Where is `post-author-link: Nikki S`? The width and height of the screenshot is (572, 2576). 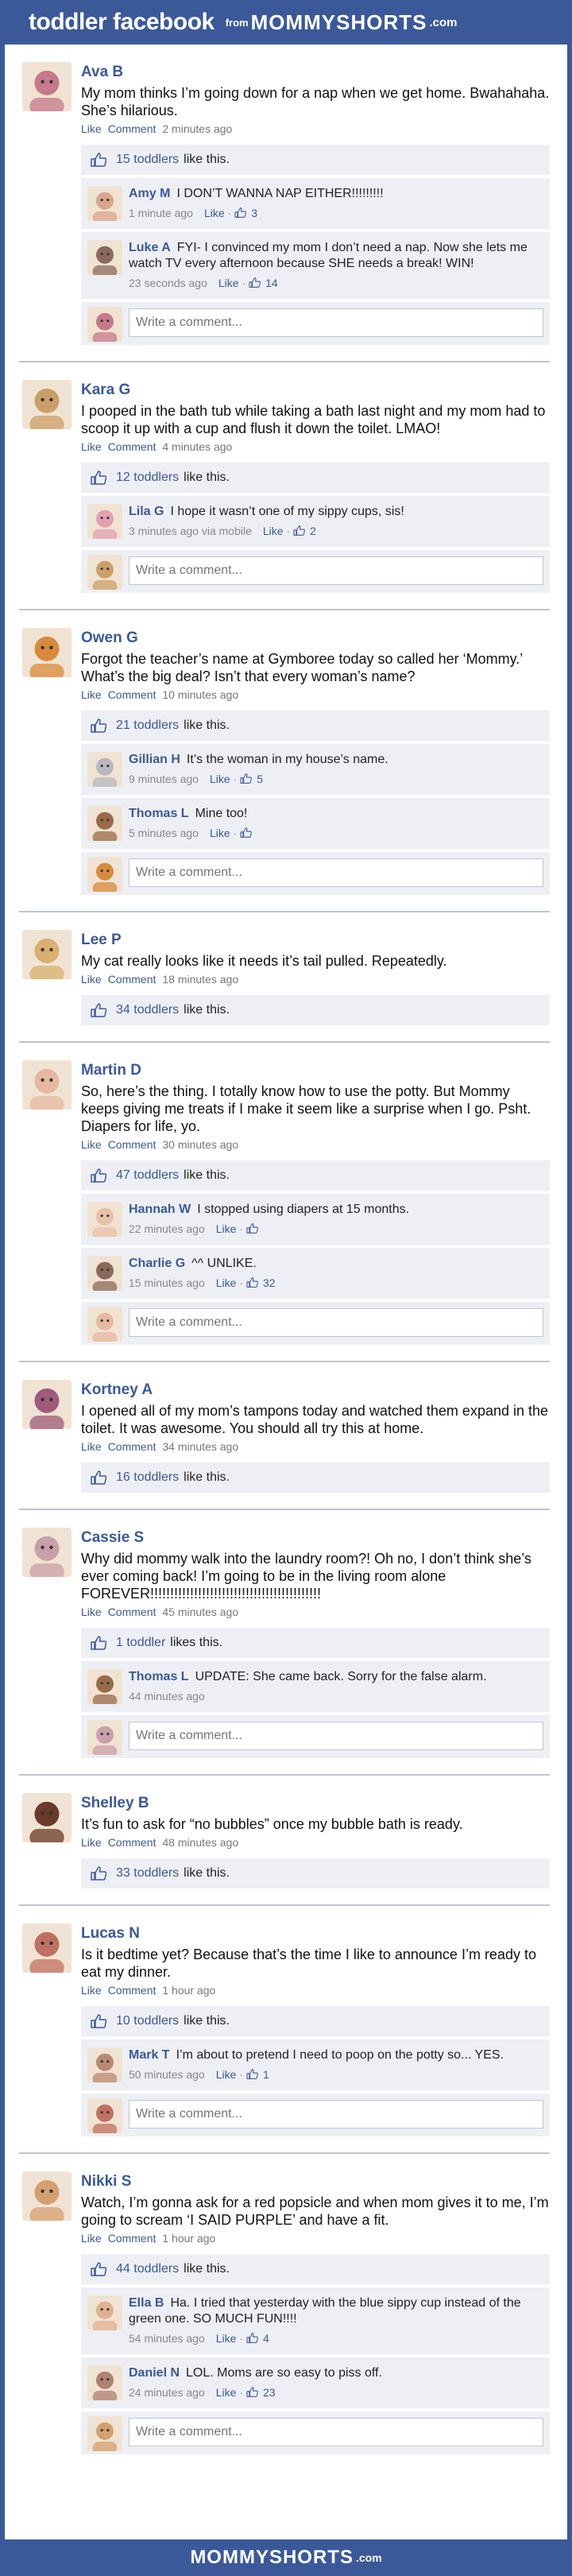 post-author-link: Nikki S is located at coordinates (315, 2179).